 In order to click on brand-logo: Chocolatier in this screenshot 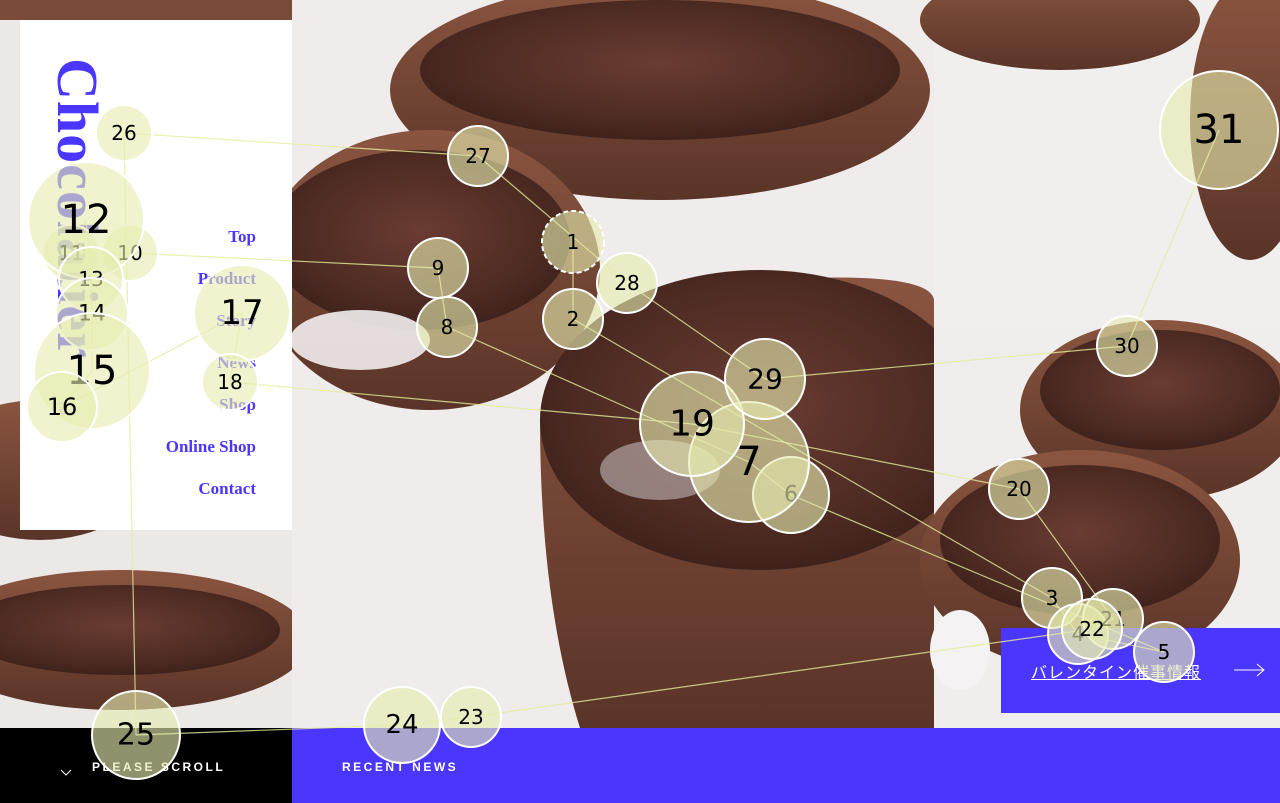, I will do `click(77, 208)`.